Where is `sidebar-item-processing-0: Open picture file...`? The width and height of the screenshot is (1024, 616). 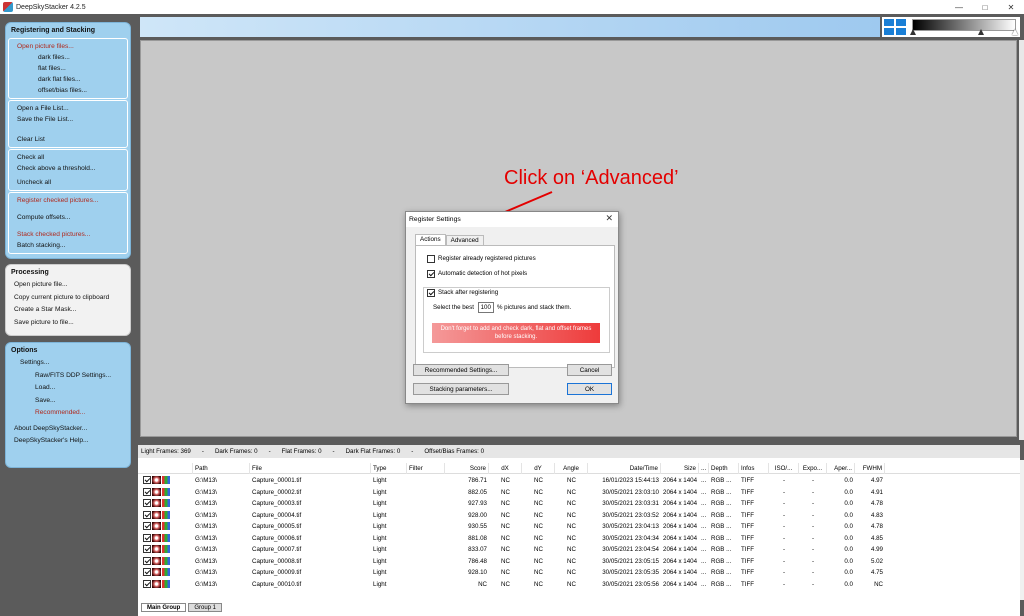 sidebar-item-processing-0: Open picture file... is located at coordinates (68, 285).